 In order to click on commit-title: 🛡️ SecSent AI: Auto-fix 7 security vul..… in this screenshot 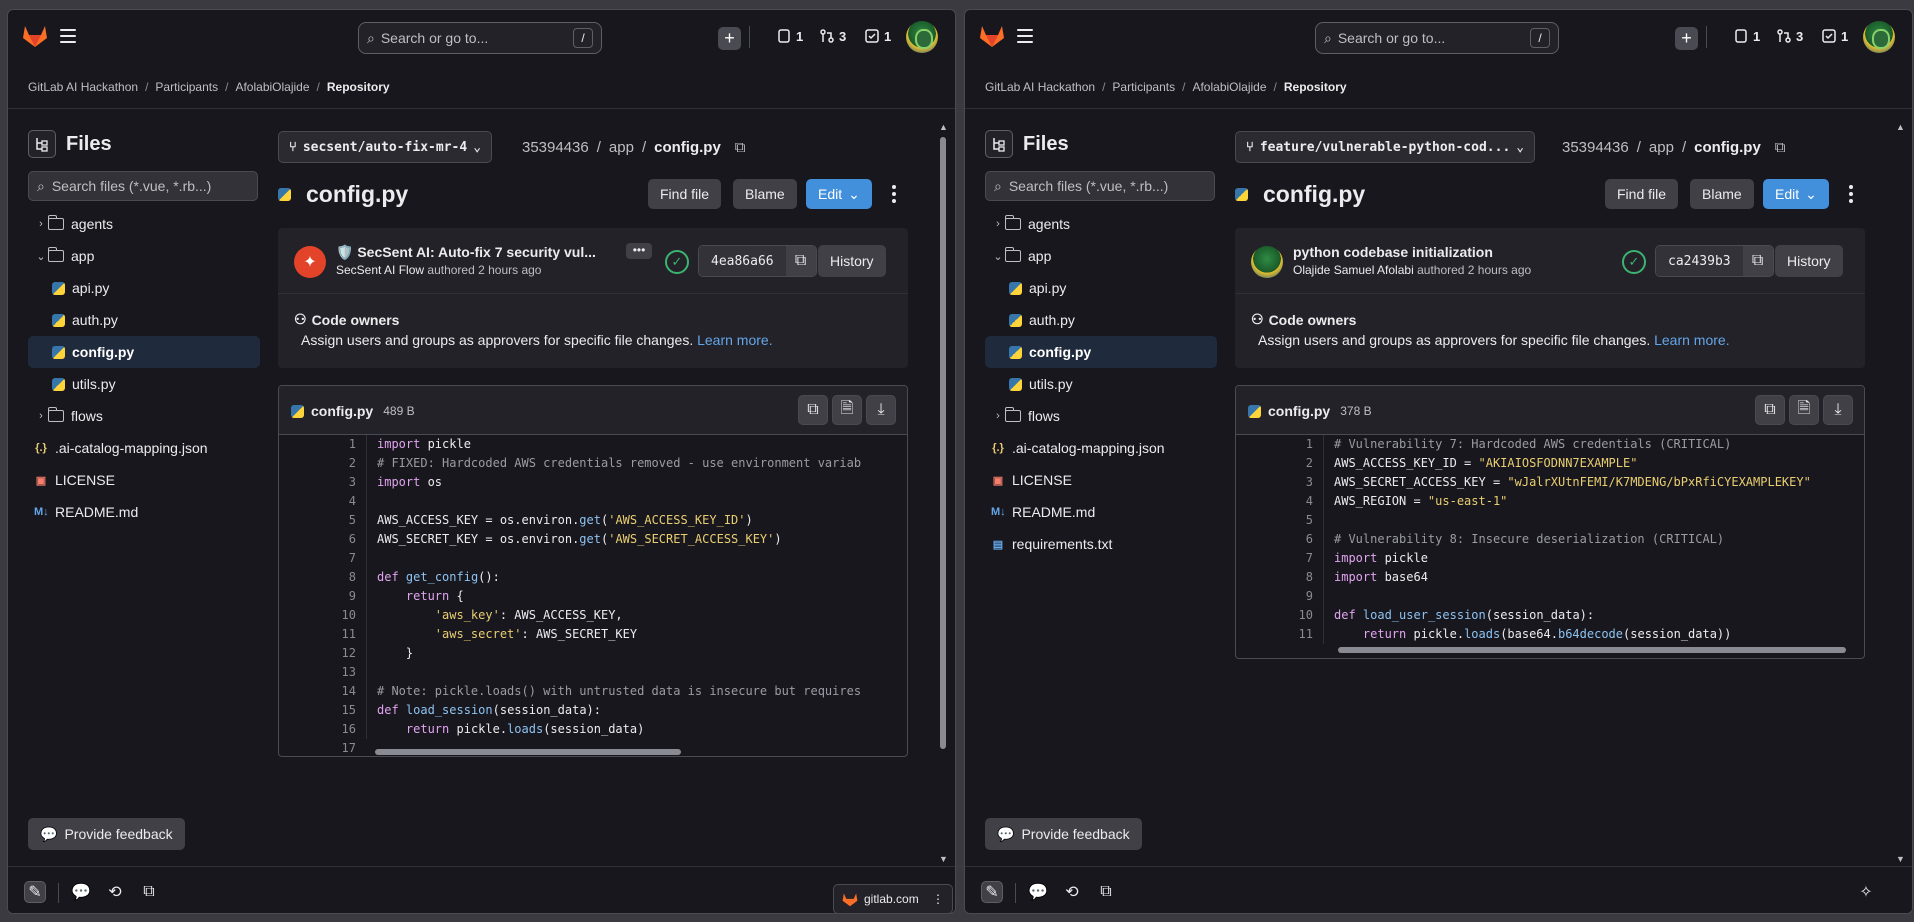, I will do `click(466, 252)`.